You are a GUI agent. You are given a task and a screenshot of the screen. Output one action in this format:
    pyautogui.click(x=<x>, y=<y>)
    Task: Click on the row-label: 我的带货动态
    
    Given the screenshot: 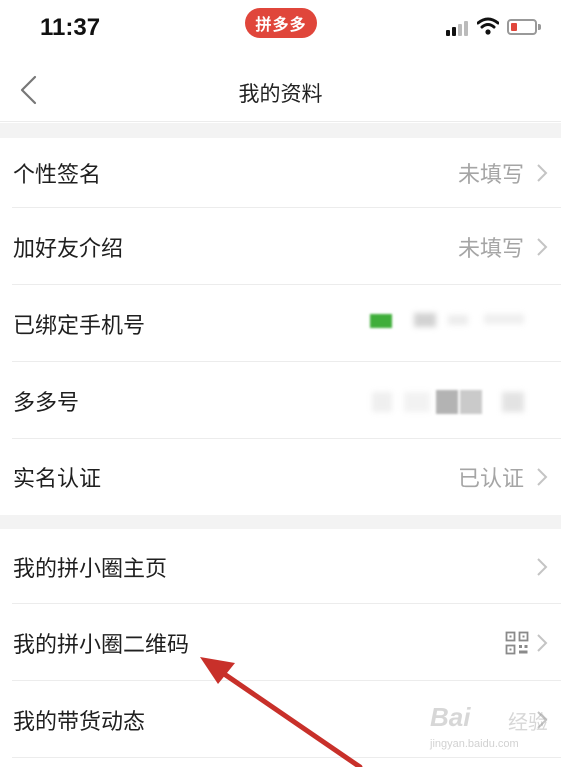 What is the action you would take?
    pyautogui.click(x=79, y=722)
    